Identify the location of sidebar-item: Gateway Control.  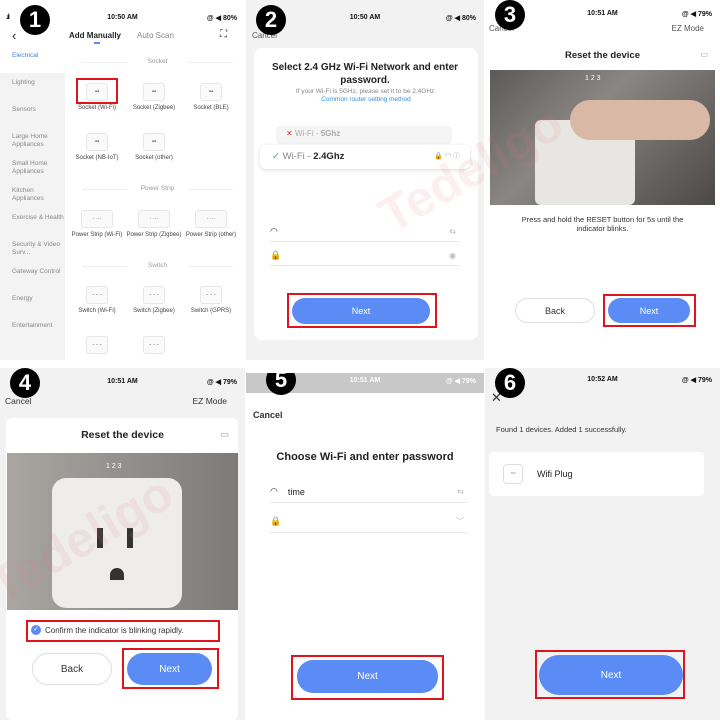
(32, 275).